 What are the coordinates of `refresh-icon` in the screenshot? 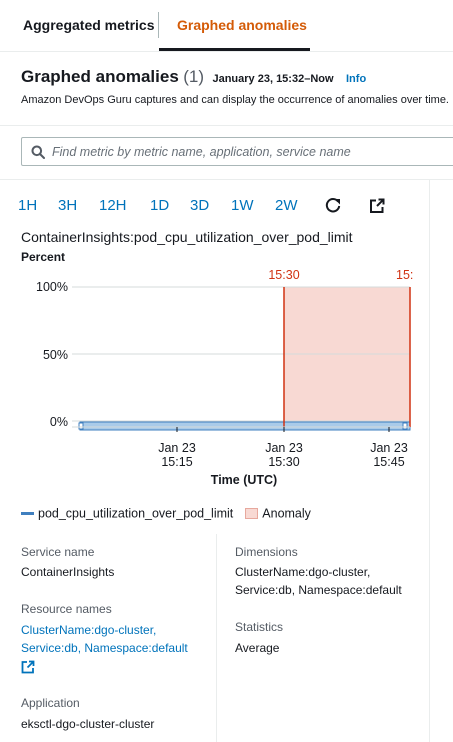 It's located at (333, 206).